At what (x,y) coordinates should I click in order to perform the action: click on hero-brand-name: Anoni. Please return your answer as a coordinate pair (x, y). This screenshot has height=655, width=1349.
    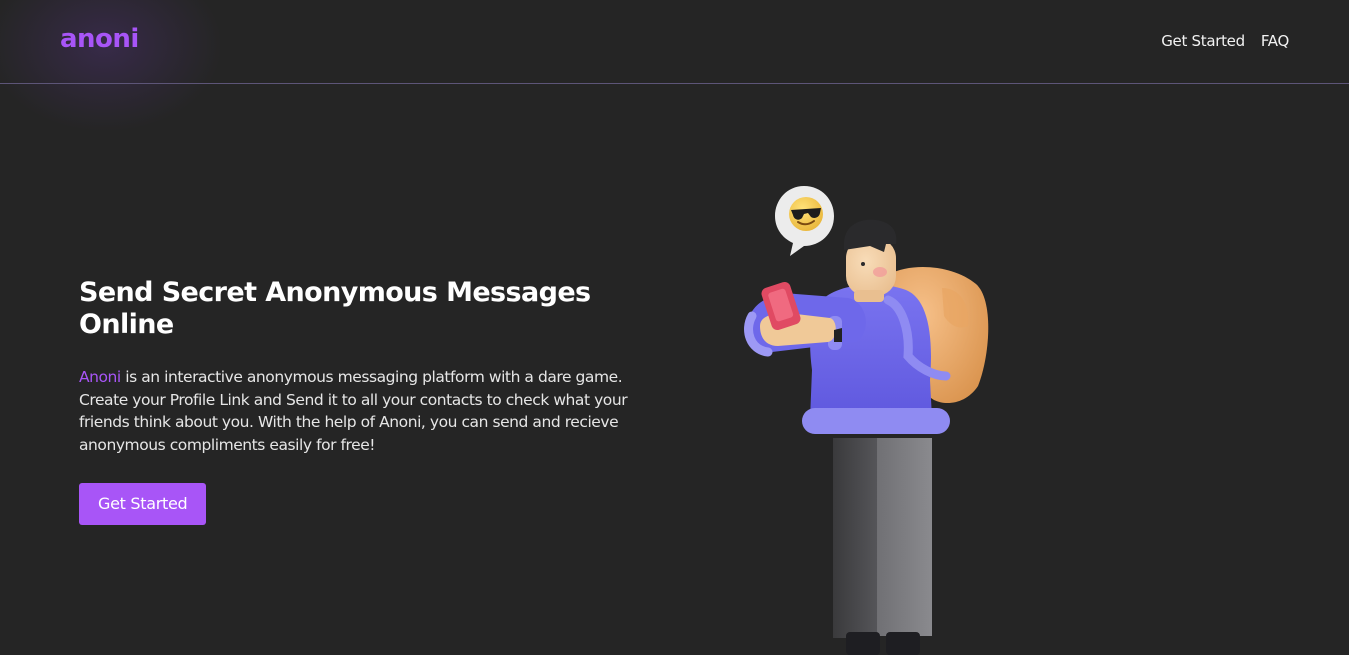
    Looking at the image, I should click on (100, 377).